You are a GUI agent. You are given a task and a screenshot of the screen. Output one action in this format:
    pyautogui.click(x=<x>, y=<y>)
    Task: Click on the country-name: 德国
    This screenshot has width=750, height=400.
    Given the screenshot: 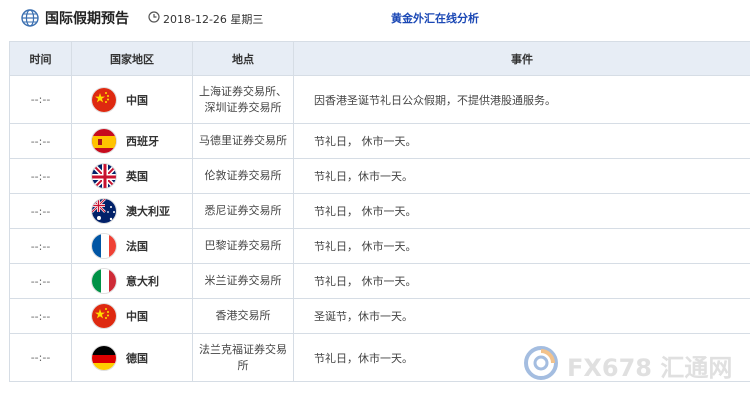 What is the action you would take?
    pyautogui.click(x=137, y=358)
    